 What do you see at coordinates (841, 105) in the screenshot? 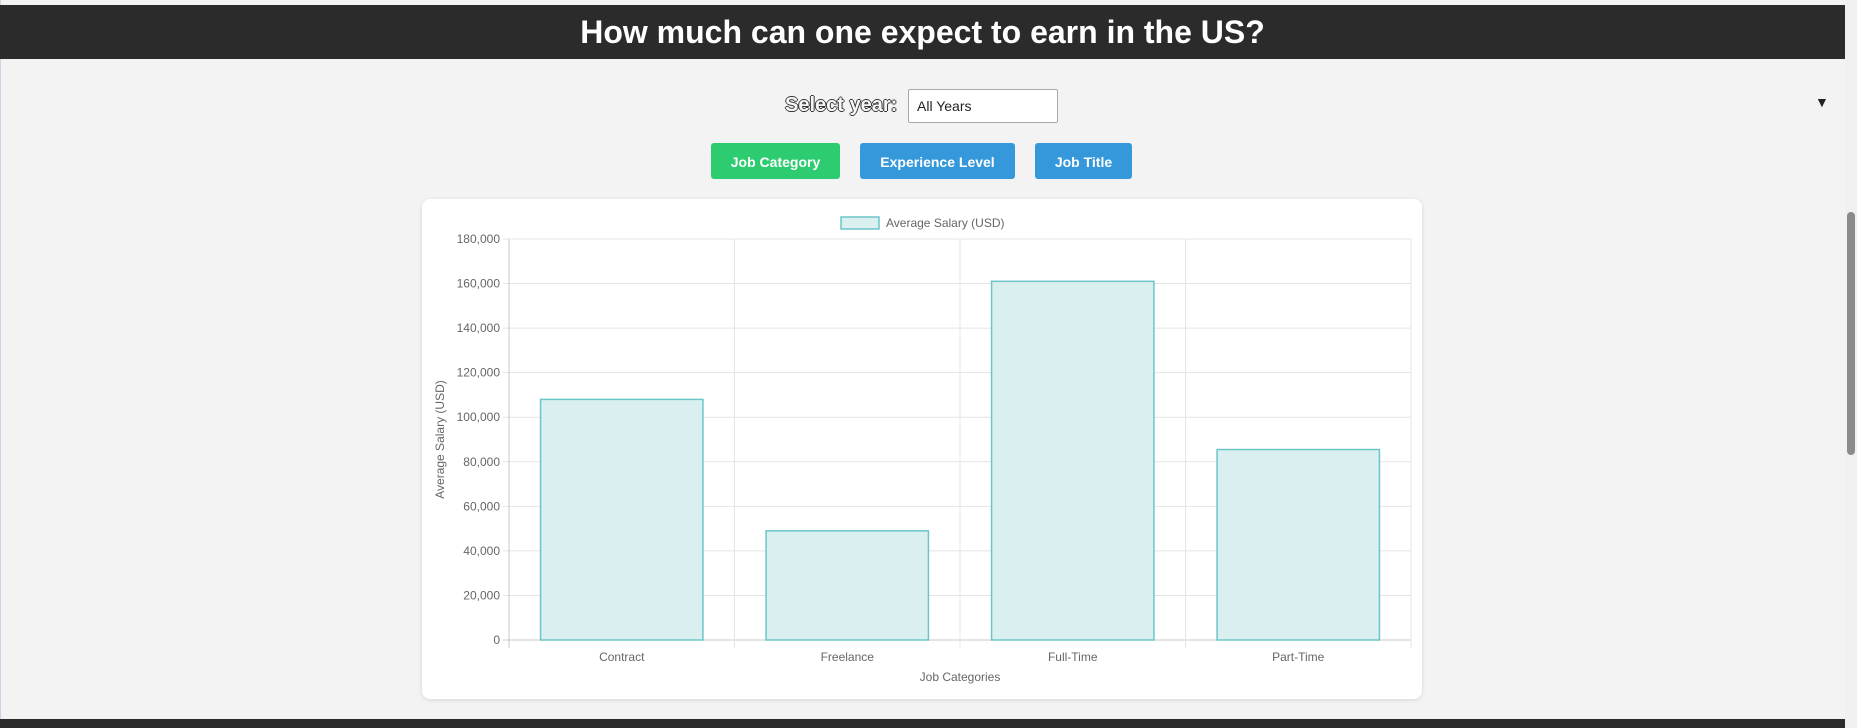
I see `year-label: Select year:` at bounding box center [841, 105].